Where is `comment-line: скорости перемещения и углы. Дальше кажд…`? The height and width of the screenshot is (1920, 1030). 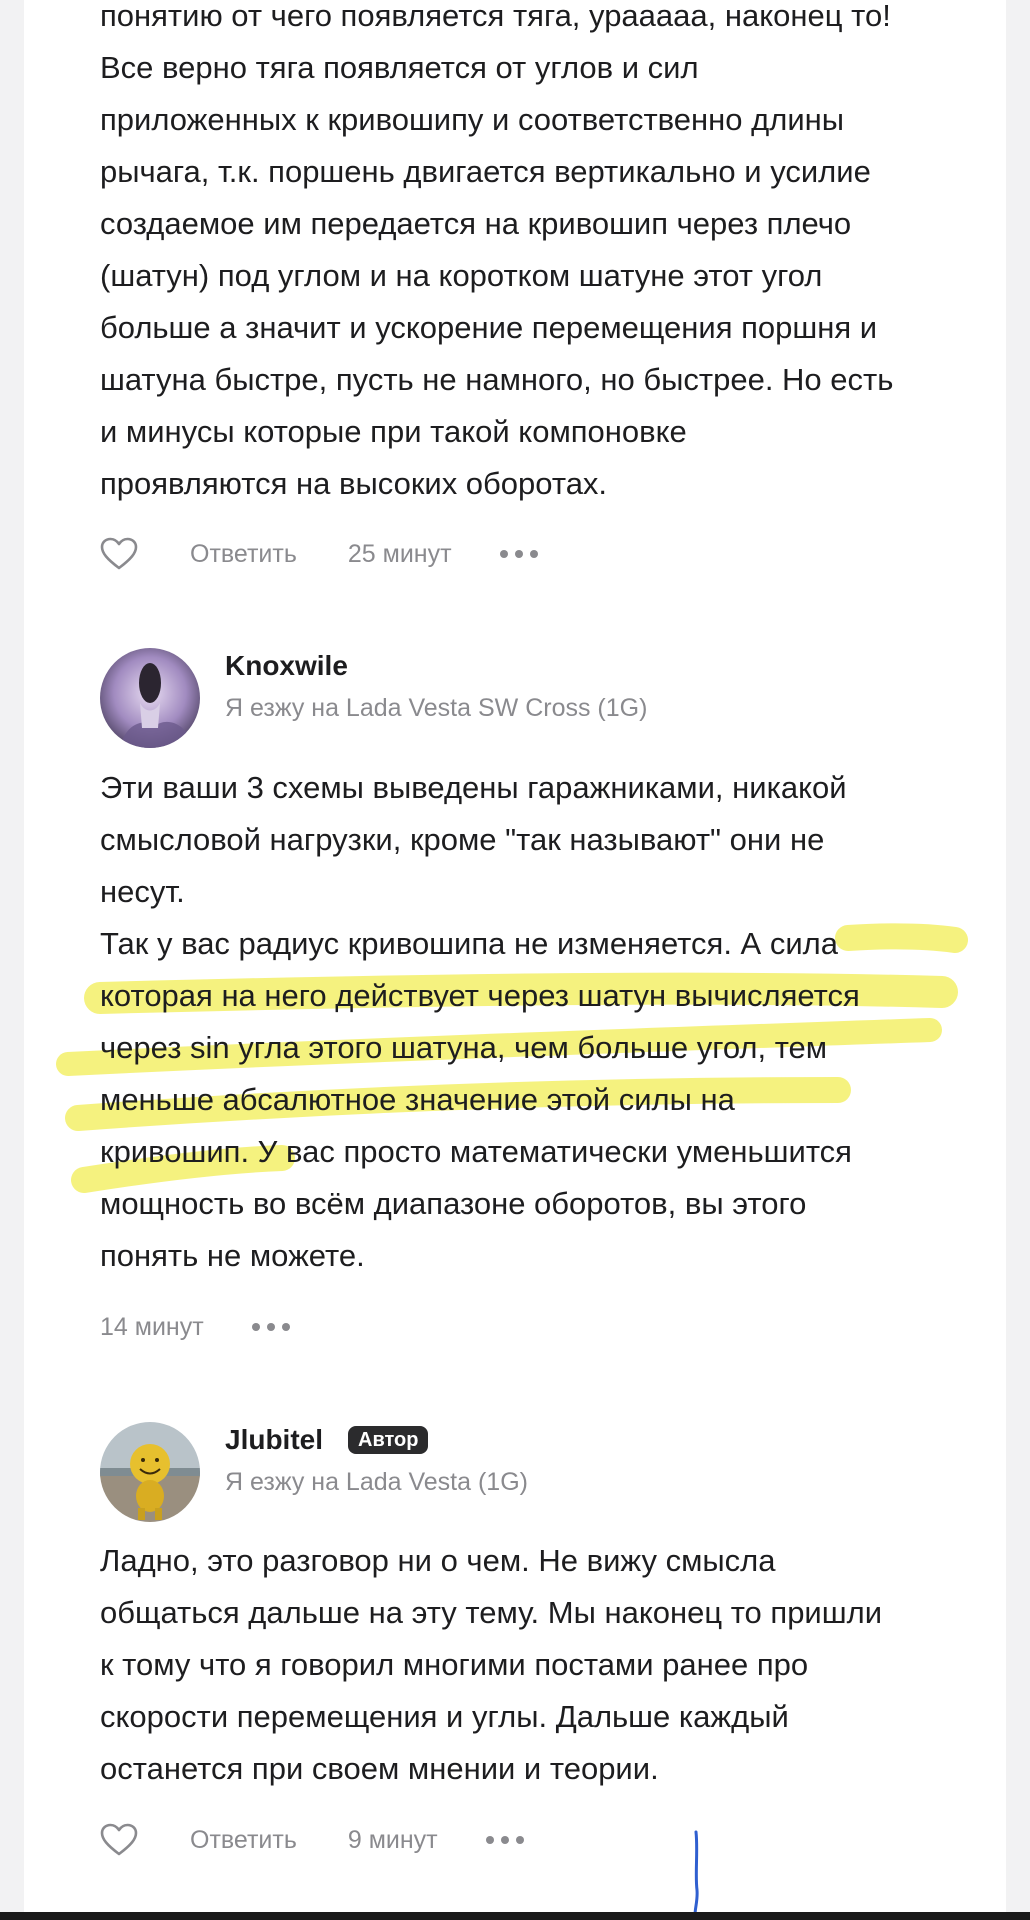 comment-line: скорости перемещения и углы. Дальше кажд… is located at coordinates (444, 1716).